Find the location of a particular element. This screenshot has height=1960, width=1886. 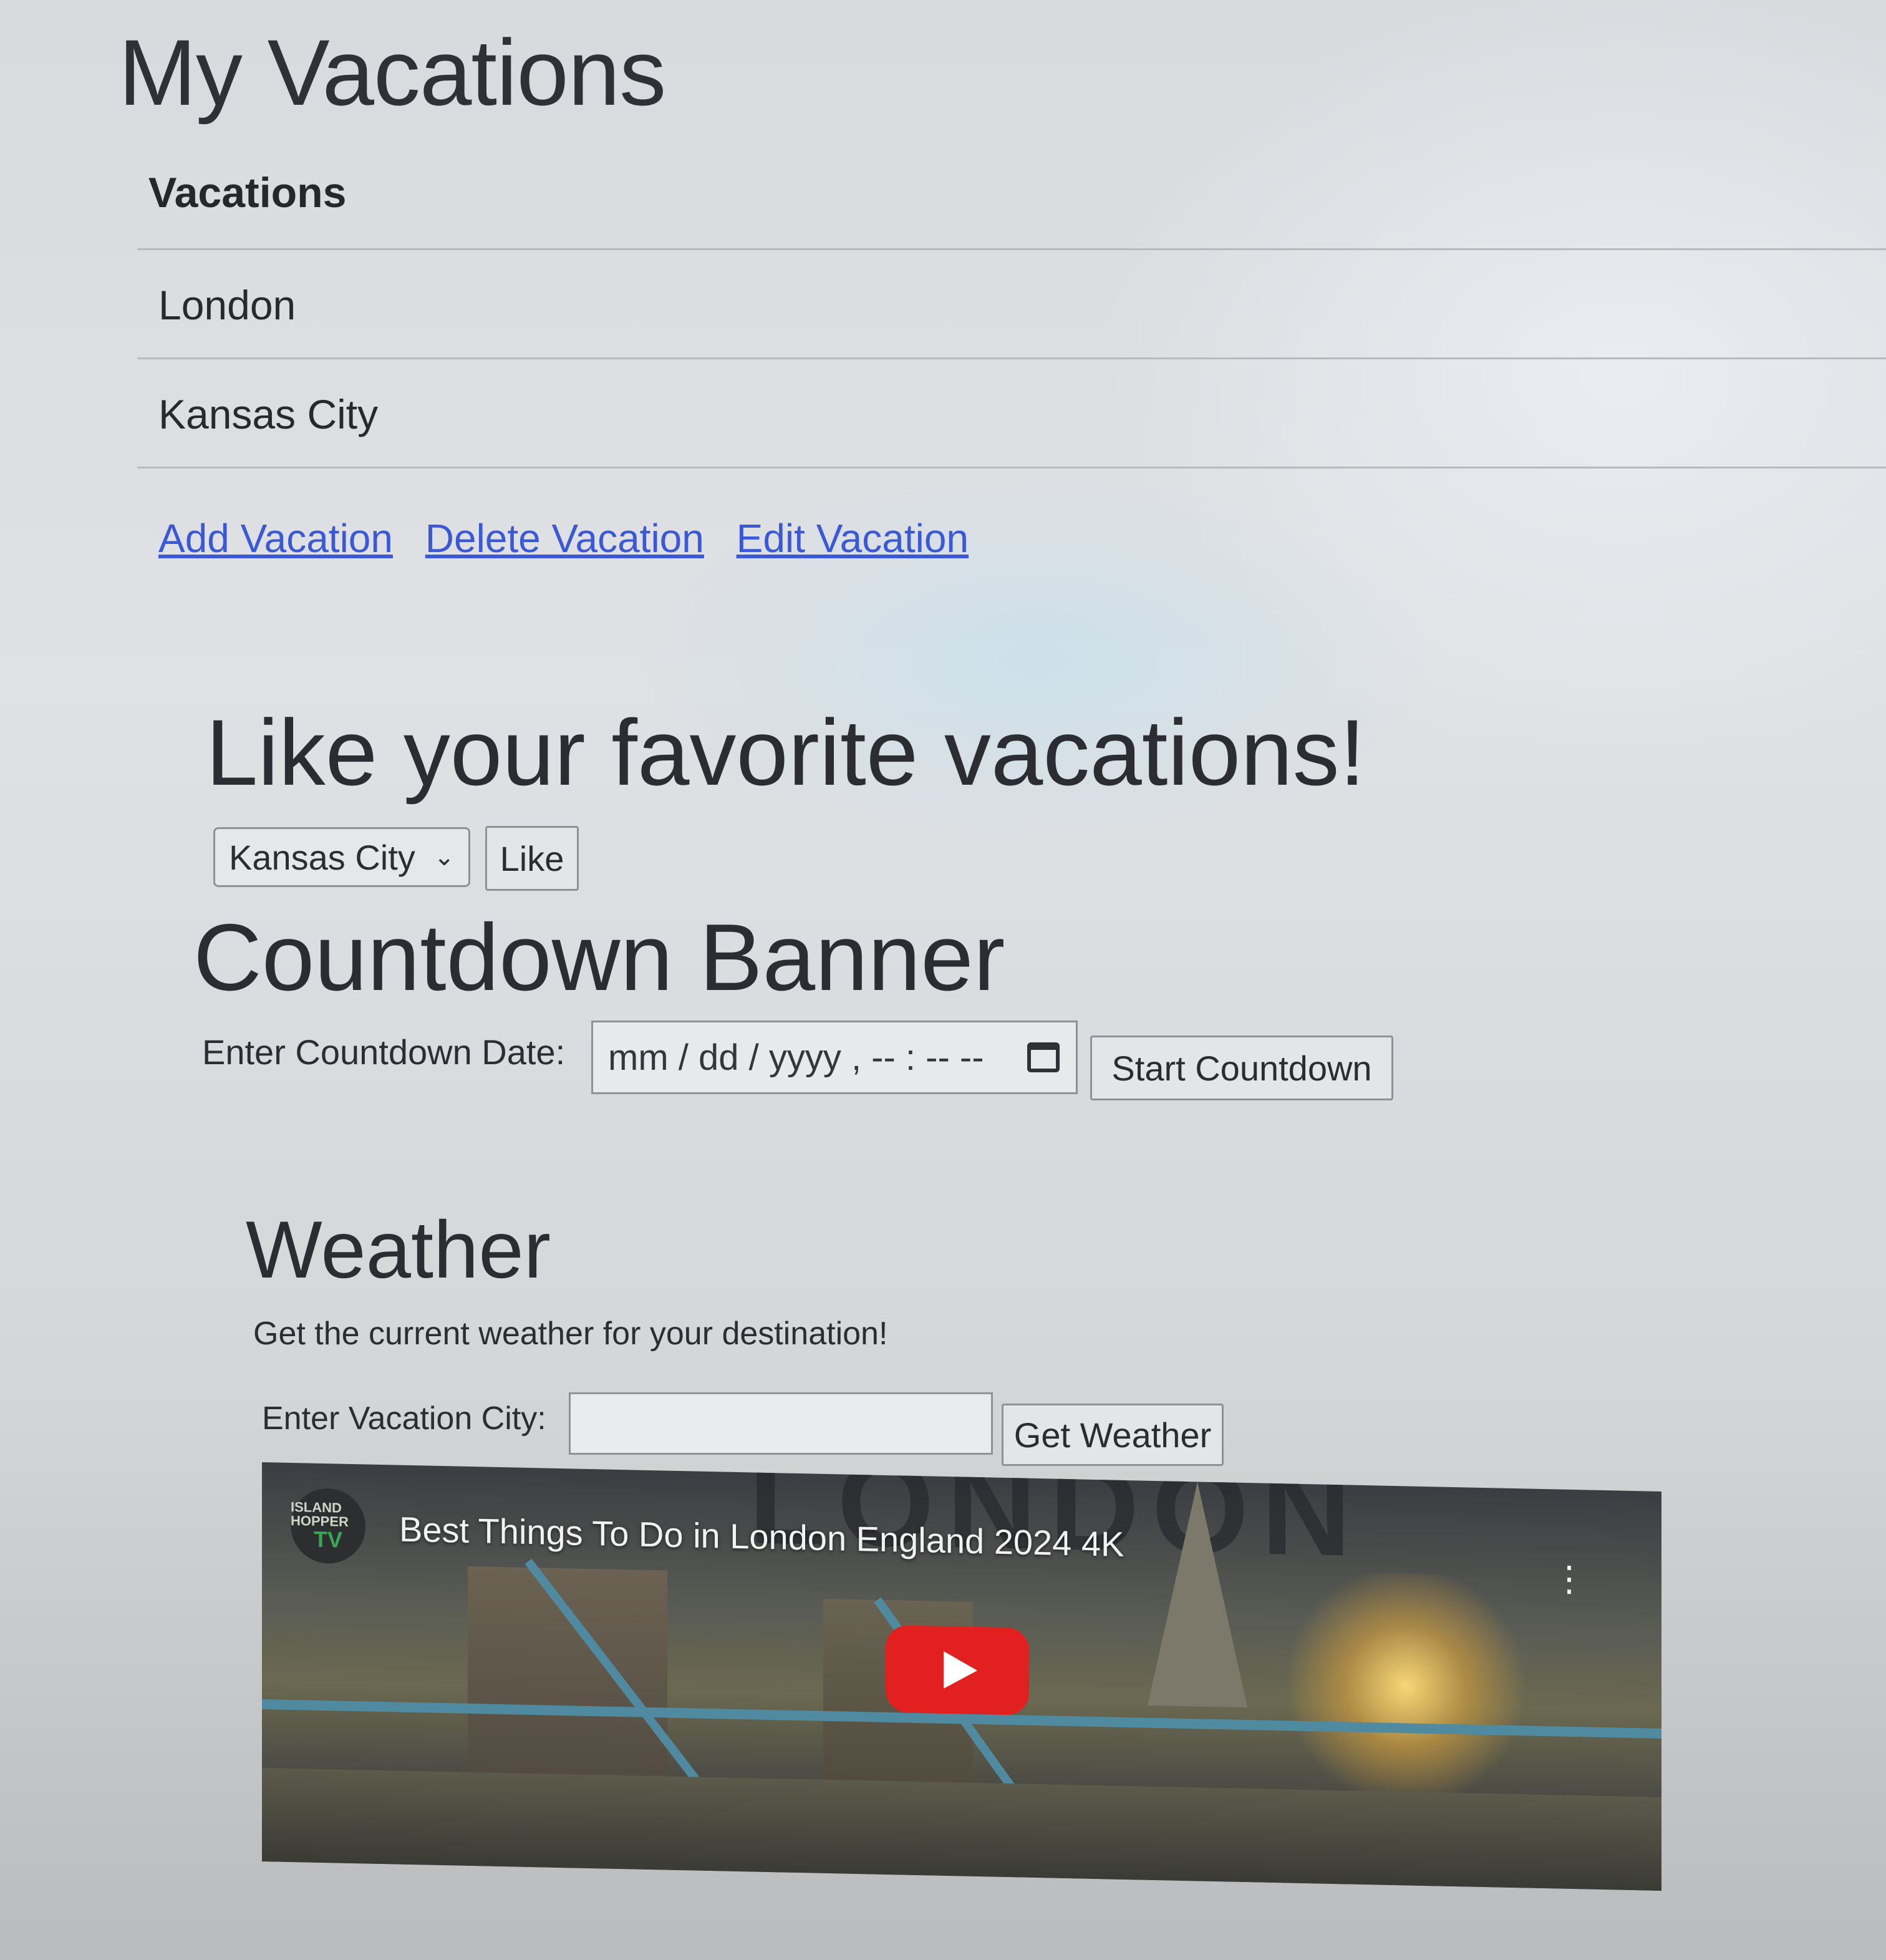

city-label: Enter Vacation City: is located at coordinates (404, 1419).